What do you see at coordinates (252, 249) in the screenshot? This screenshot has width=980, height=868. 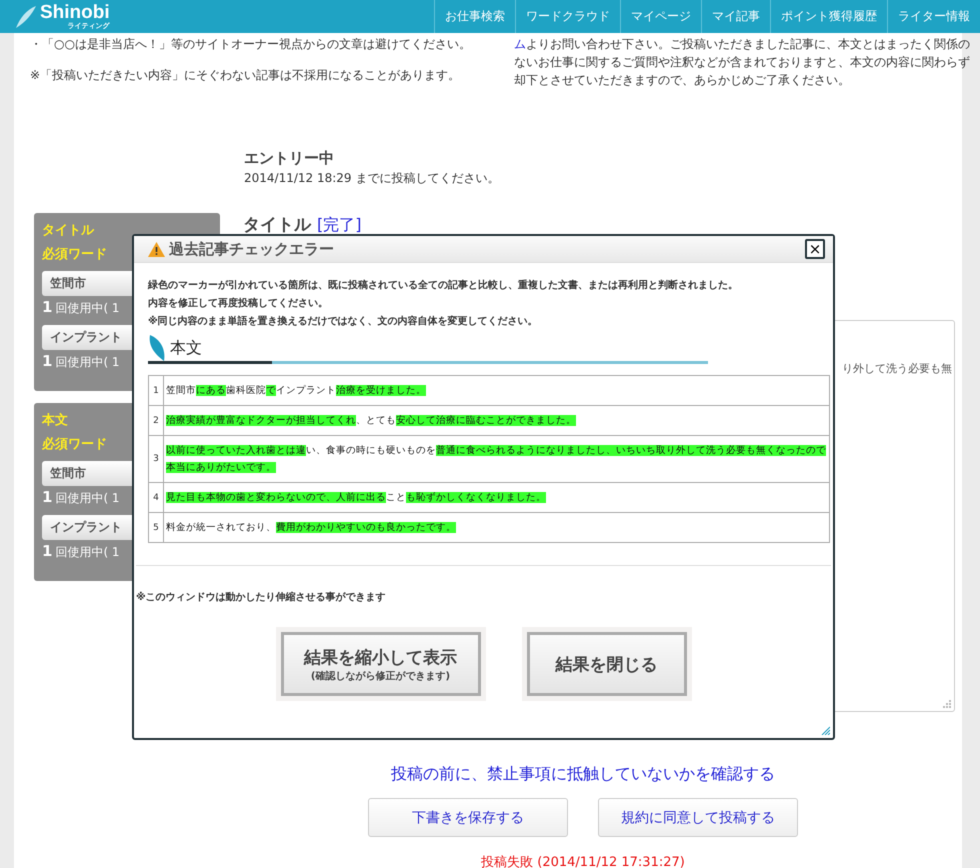 I see `dialog-title: 過去記事チェックエラー` at bounding box center [252, 249].